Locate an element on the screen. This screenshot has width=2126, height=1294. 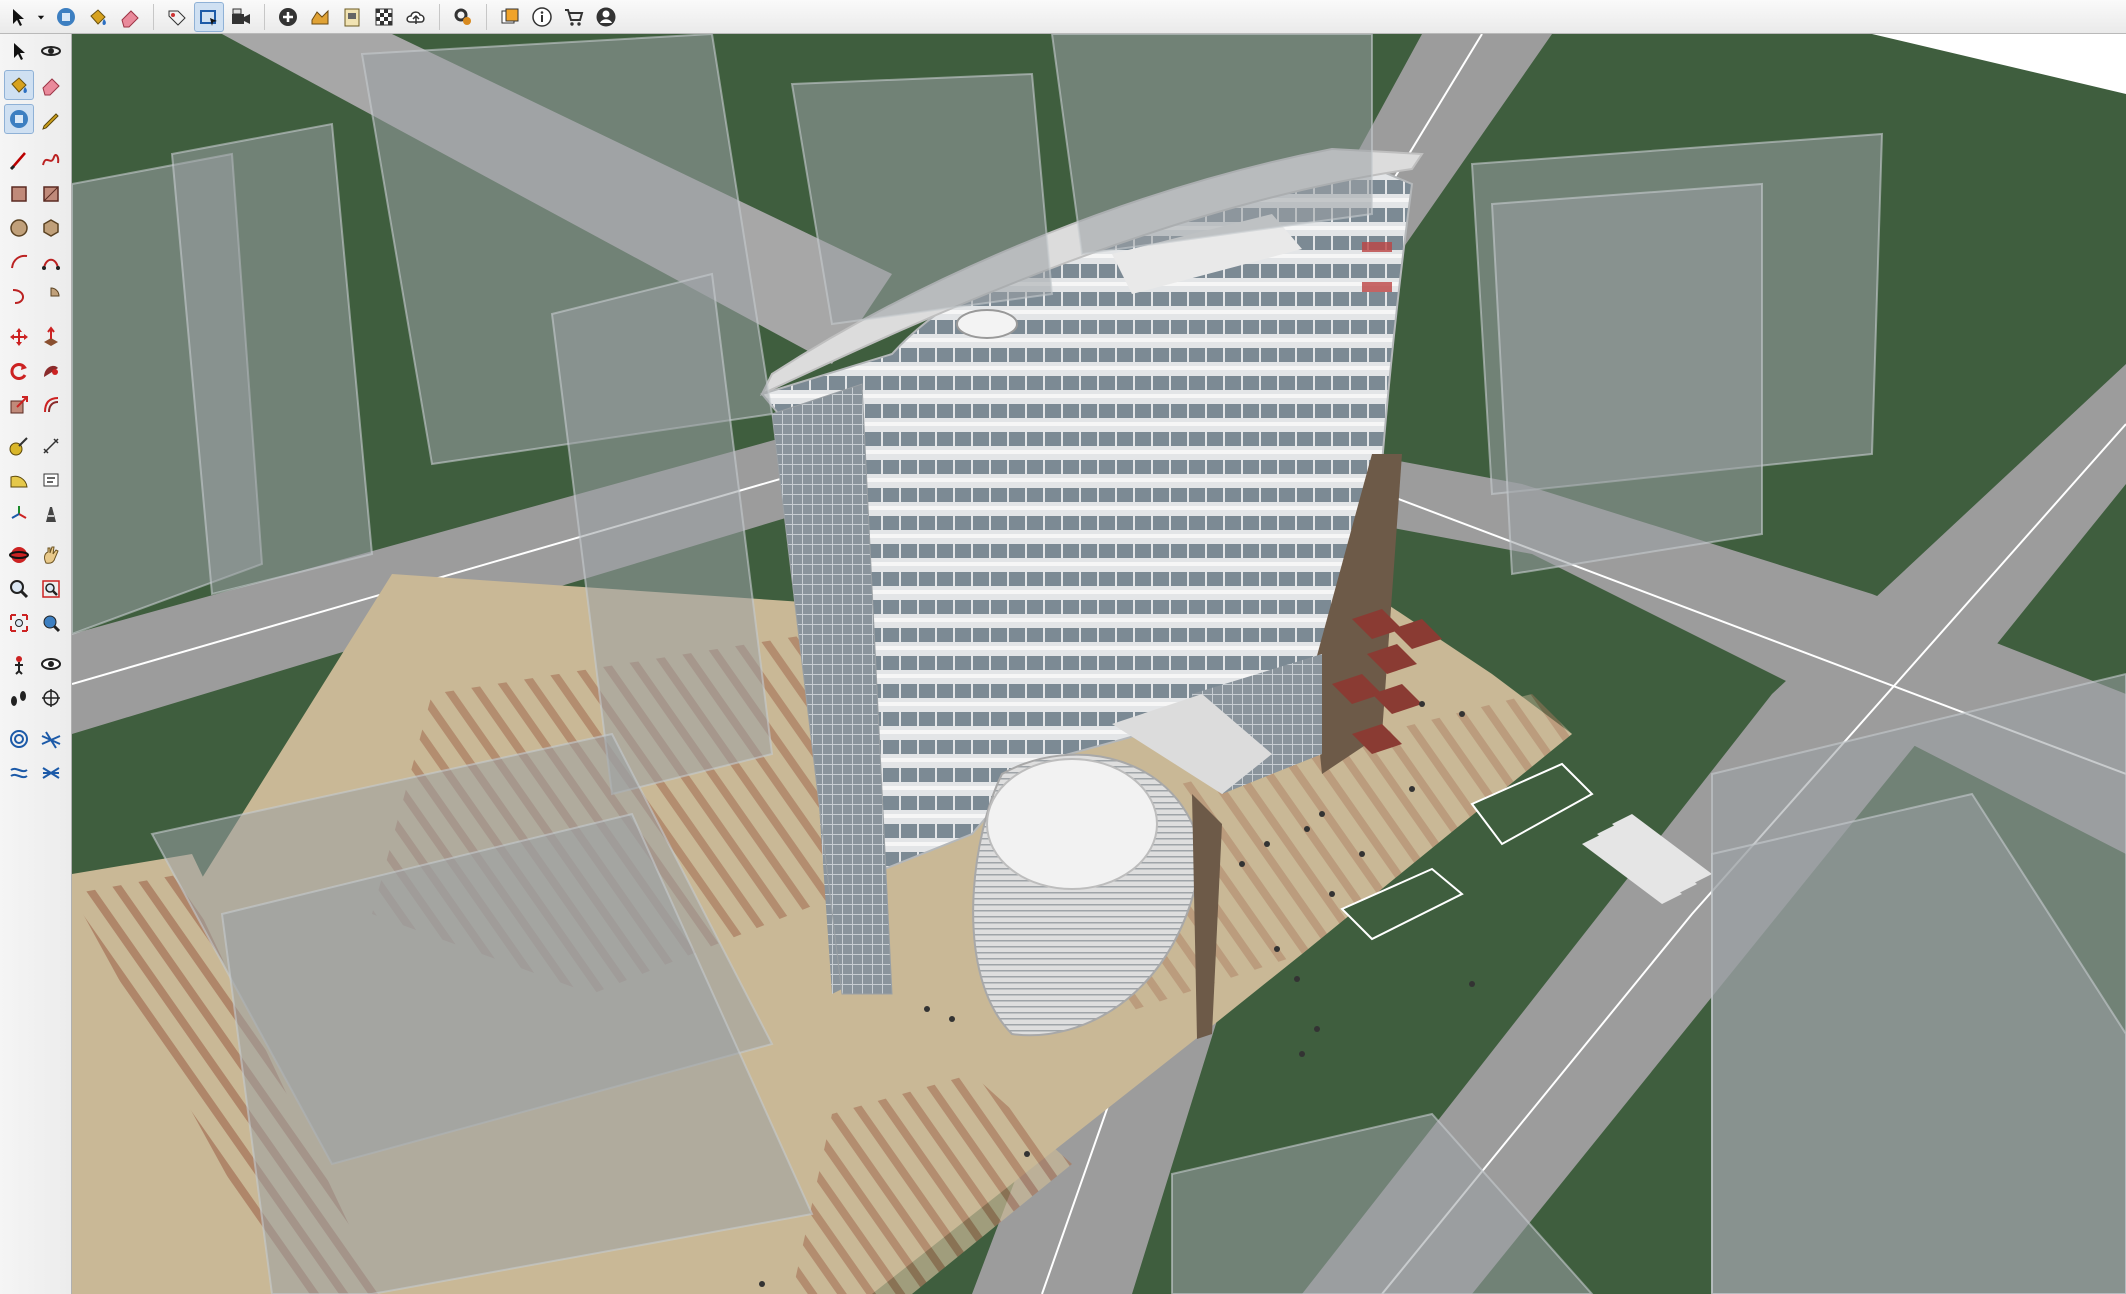
axes-icon is located at coordinates (19, 514).